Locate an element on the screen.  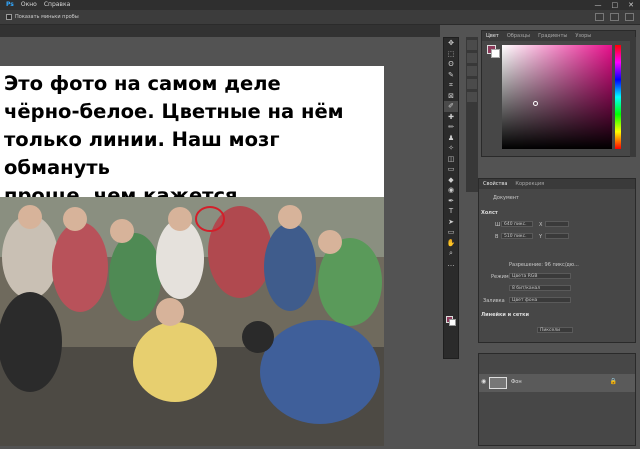
fill-dropdown: Цвет фона is located at coordinates (540, 300).